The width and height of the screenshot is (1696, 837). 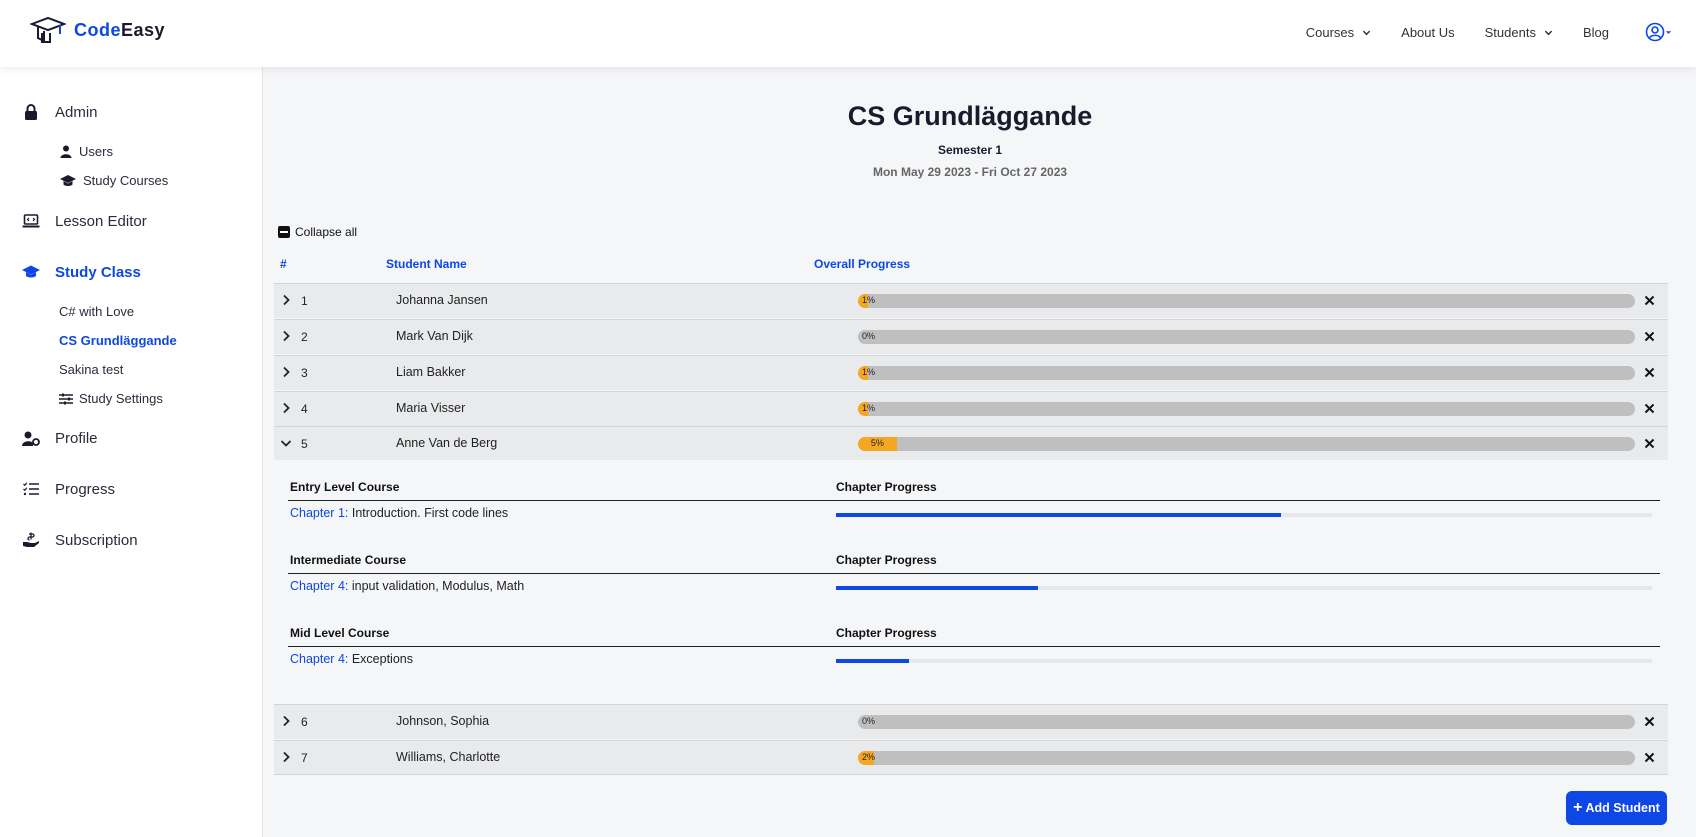 What do you see at coordinates (1622, 808) in the screenshot?
I see `add-student-label: Add Student` at bounding box center [1622, 808].